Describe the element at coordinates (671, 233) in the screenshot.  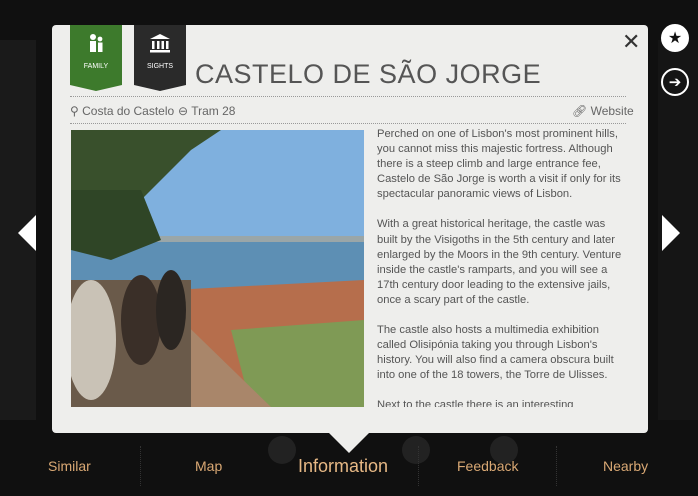
I see `next-arrow-icon` at that location.